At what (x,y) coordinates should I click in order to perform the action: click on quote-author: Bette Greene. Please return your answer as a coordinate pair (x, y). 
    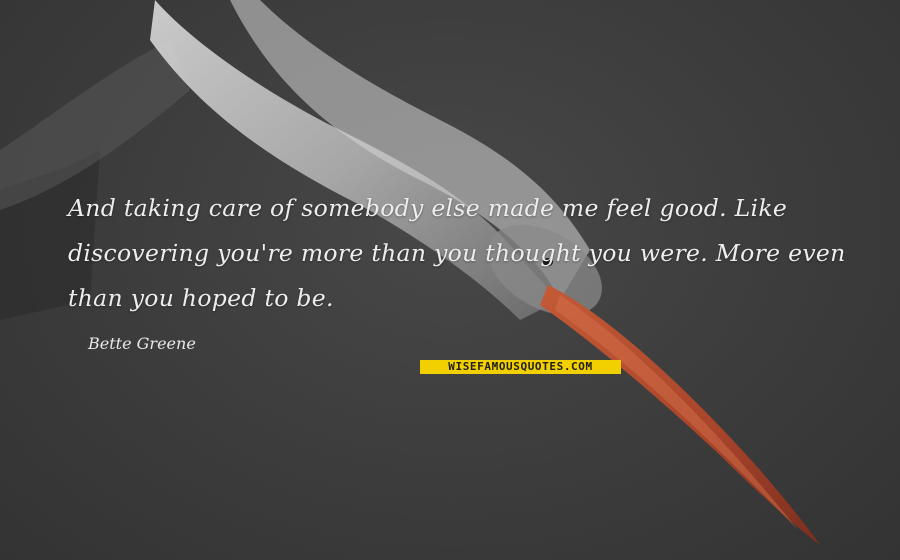
    Looking at the image, I should click on (142, 343).